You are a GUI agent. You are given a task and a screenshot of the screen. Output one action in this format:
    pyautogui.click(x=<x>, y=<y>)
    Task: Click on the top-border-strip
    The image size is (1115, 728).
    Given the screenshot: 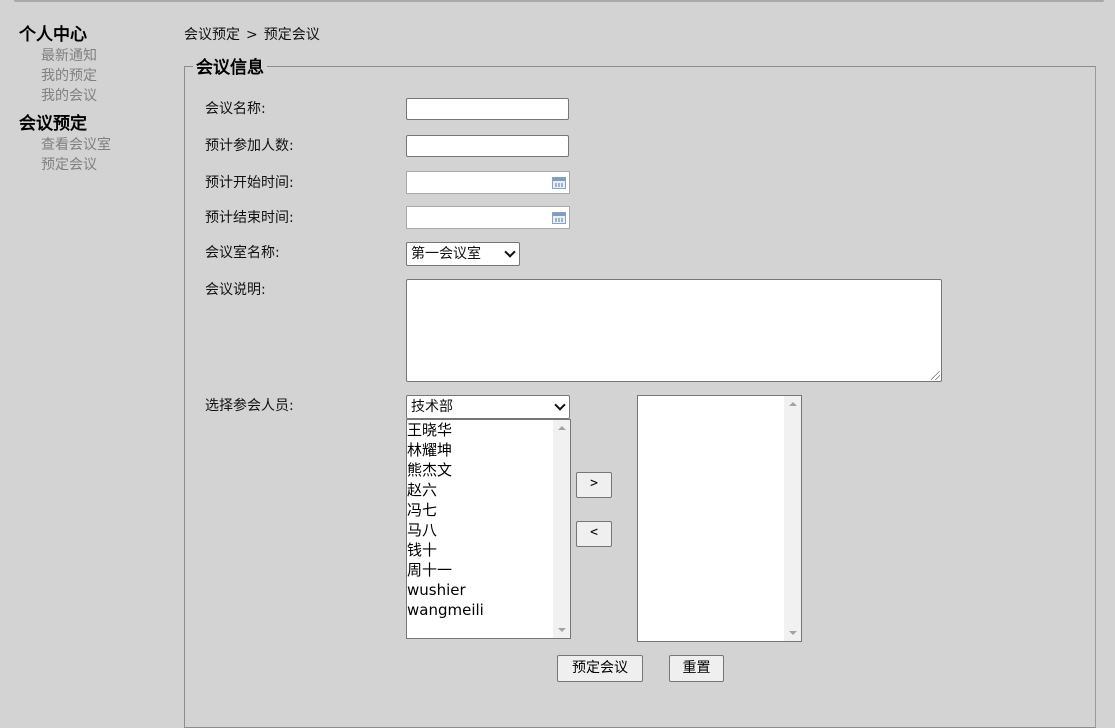 What is the action you would take?
    pyautogui.click(x=559, y=1)
    